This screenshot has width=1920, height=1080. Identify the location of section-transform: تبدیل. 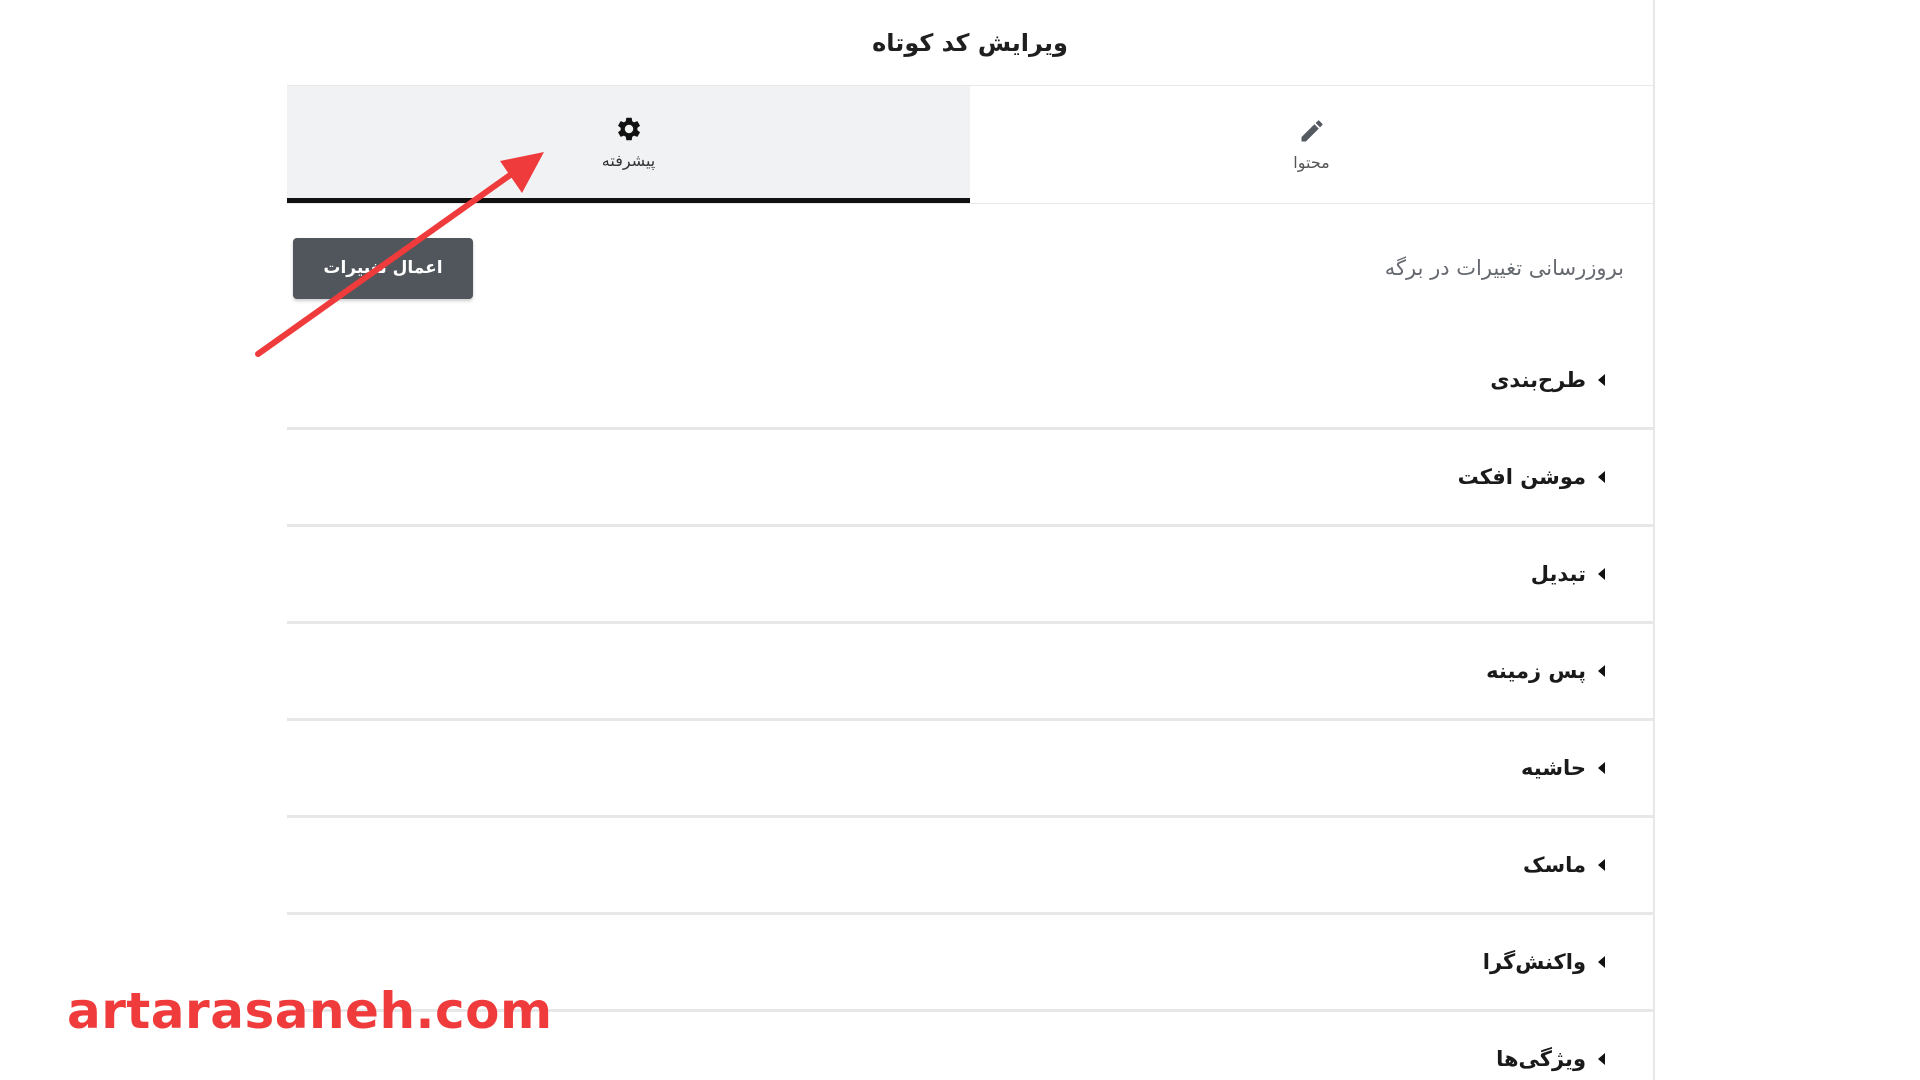
(970, 575).